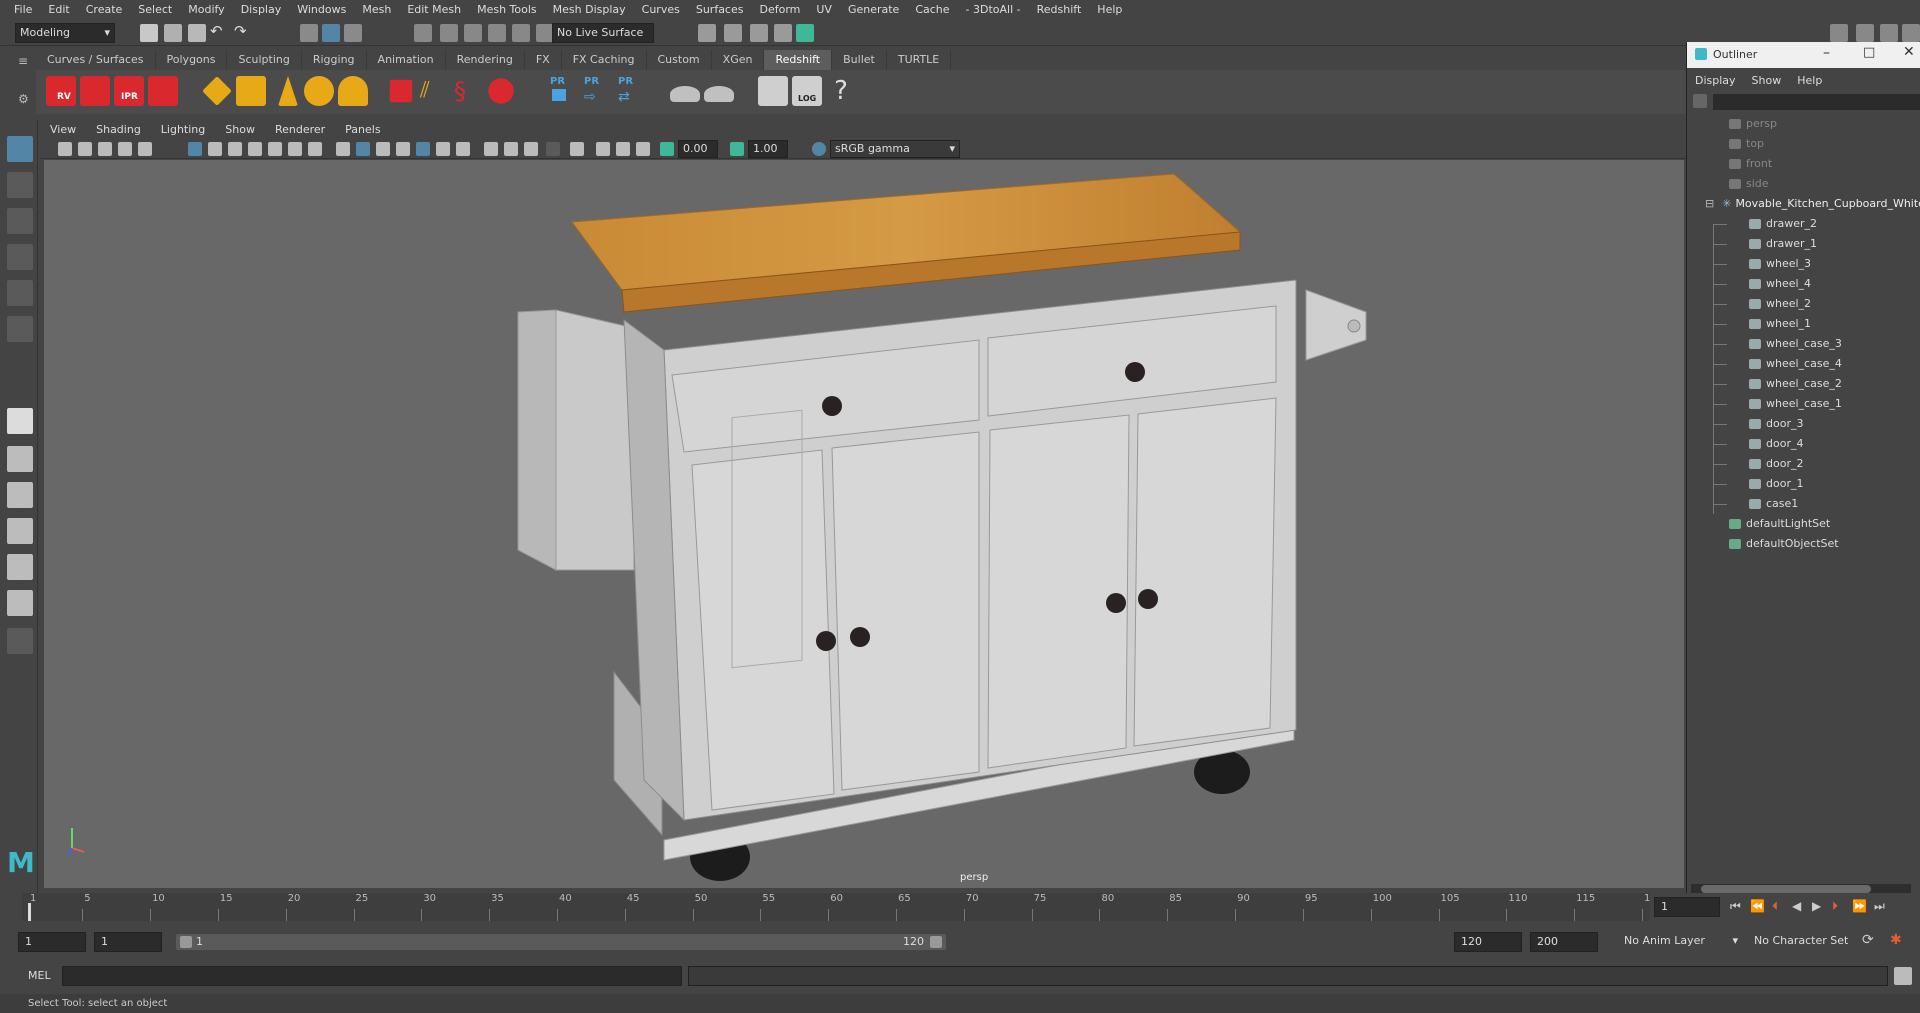 Image resolution: width=1920 pixels, height=1013 pixels. Describe the element at coordinates (1746, 144) in the screenshot. I see `outliner-item-top: top` at that location.